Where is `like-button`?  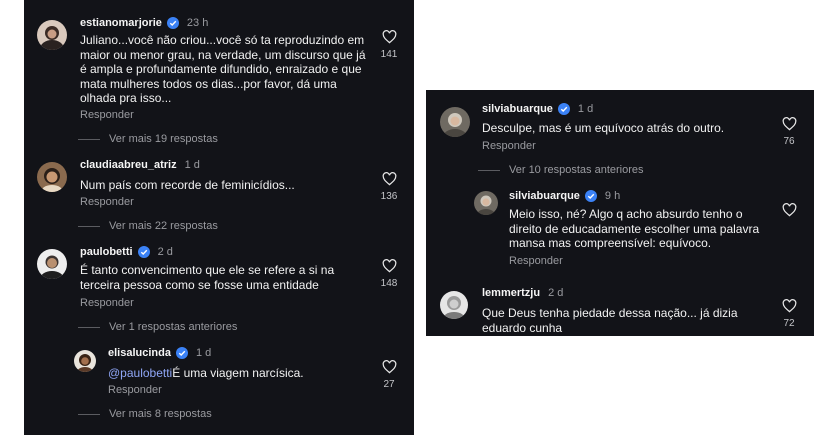 like-button is located at coordinates (789, 210).